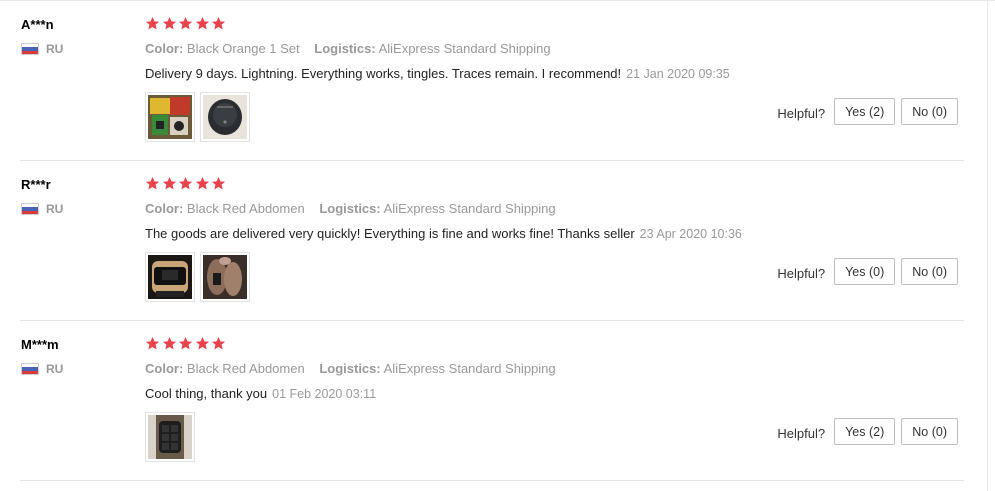 The height and width of the screenshot is (491, 995). Describe the element at coordinates (206, 393) in the screenshot. I see `review-body: Cool thing, thank you` at that location.